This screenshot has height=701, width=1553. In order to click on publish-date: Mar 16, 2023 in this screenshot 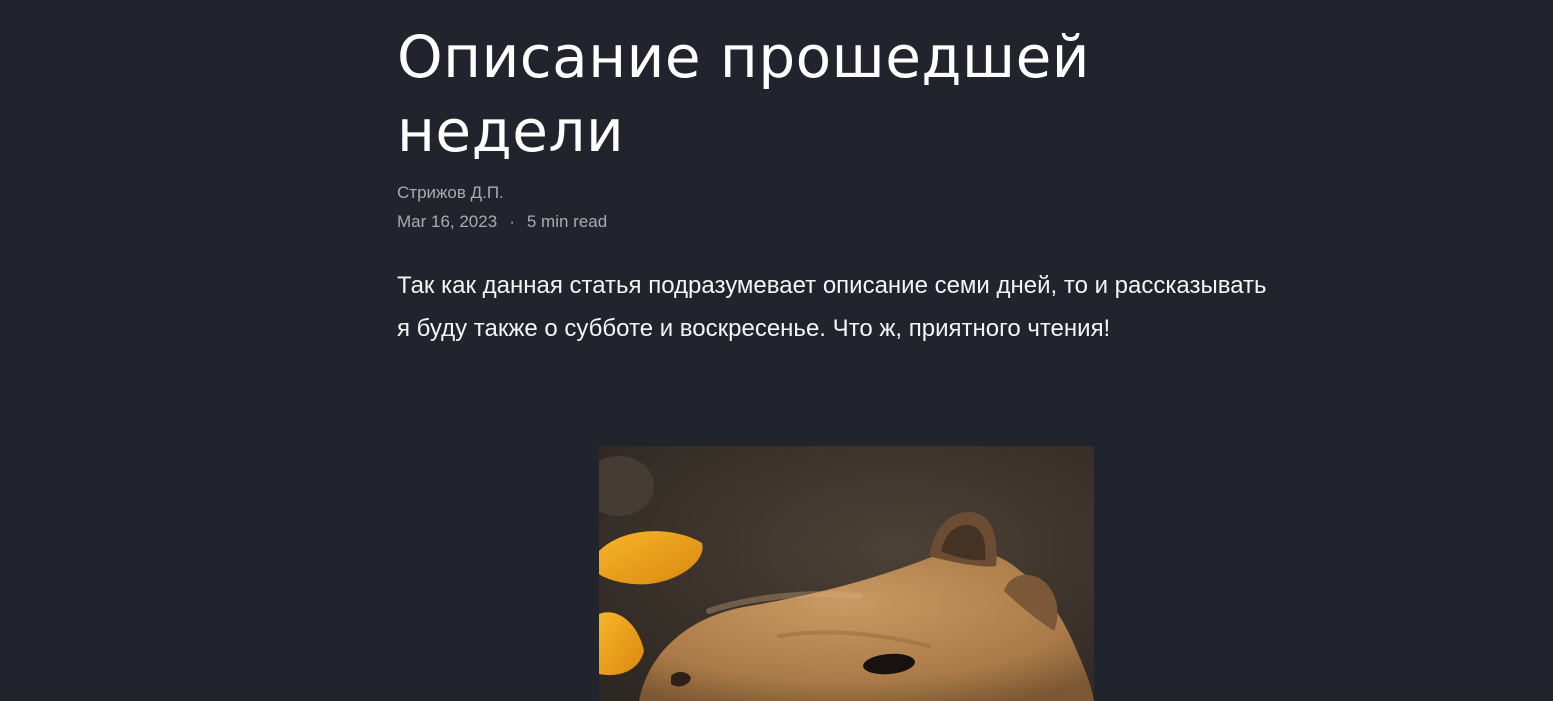, I will do `click(447, 221)`.